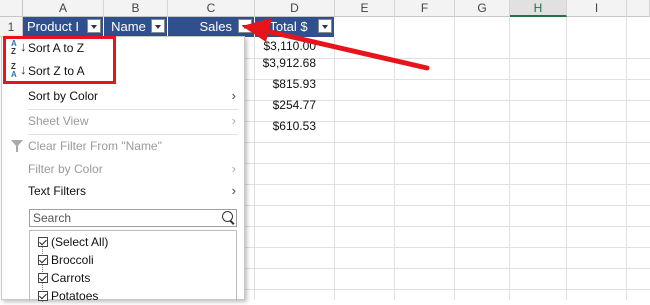 The image size is (650, 305). I want to click on menu-item-clear-filter: Clear Filter From "Name", so click(123, 146).